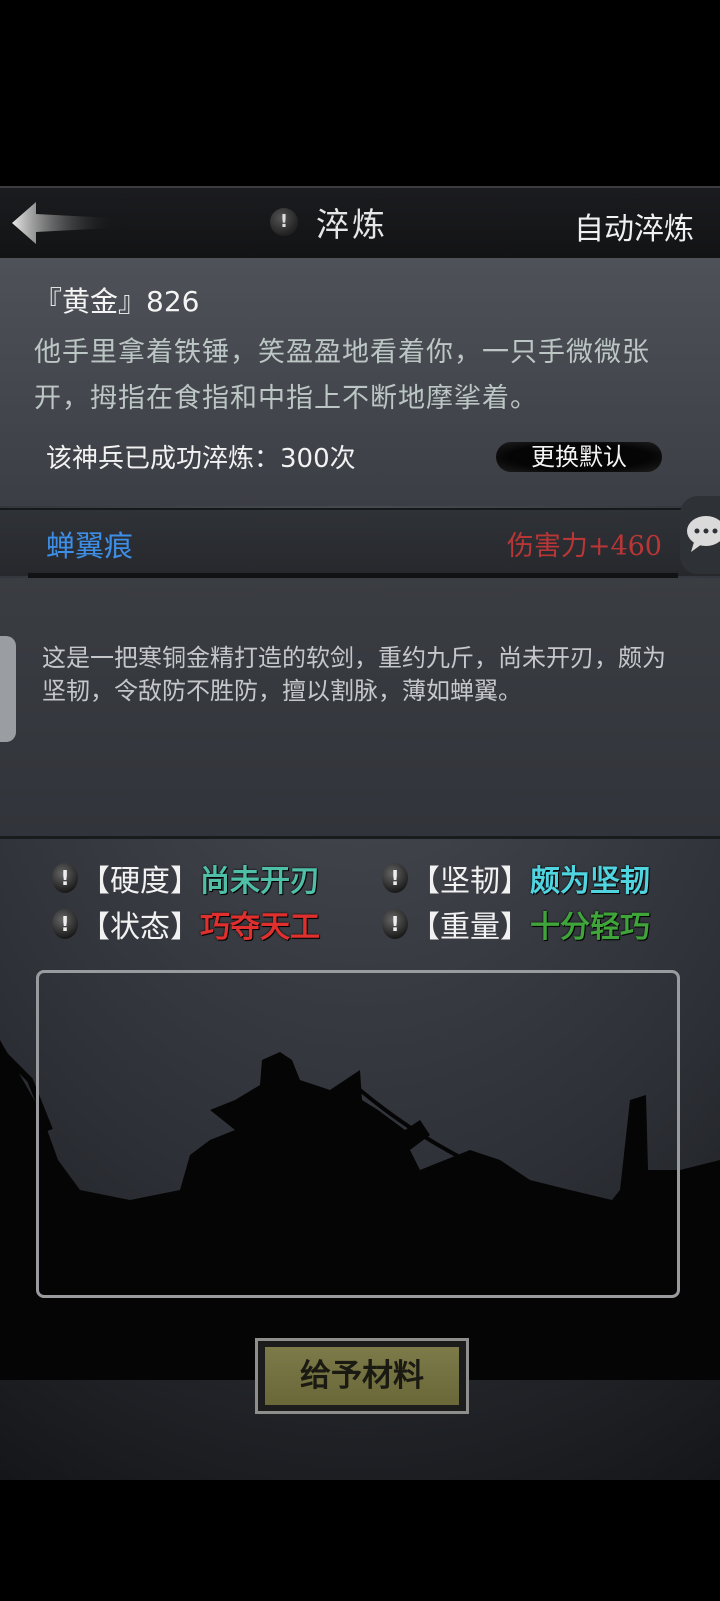 Image resolution: width=720 pixels, height=1601 pixels. I want to click on stat-hardness: ! 【硬度】 尚未开刃, so click(186, 878).